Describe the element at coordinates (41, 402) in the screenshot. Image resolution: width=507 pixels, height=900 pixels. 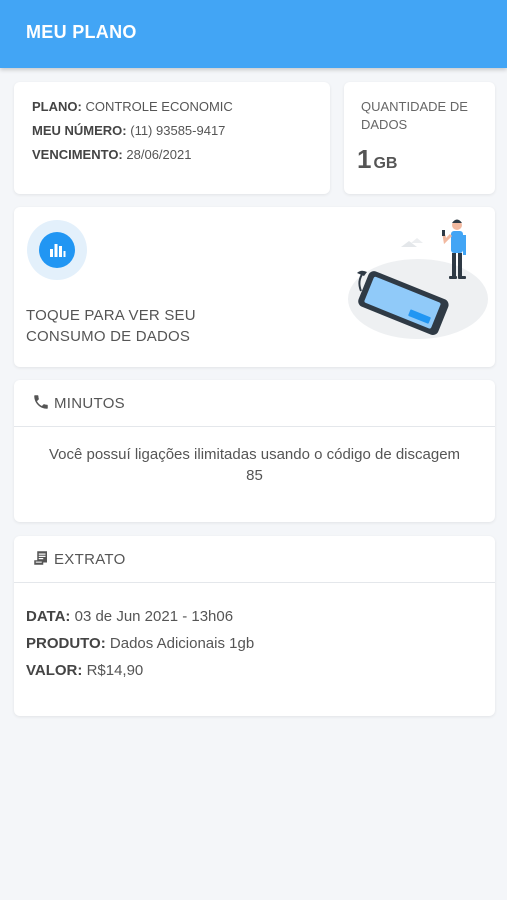
I see `phone-icon` at that location.